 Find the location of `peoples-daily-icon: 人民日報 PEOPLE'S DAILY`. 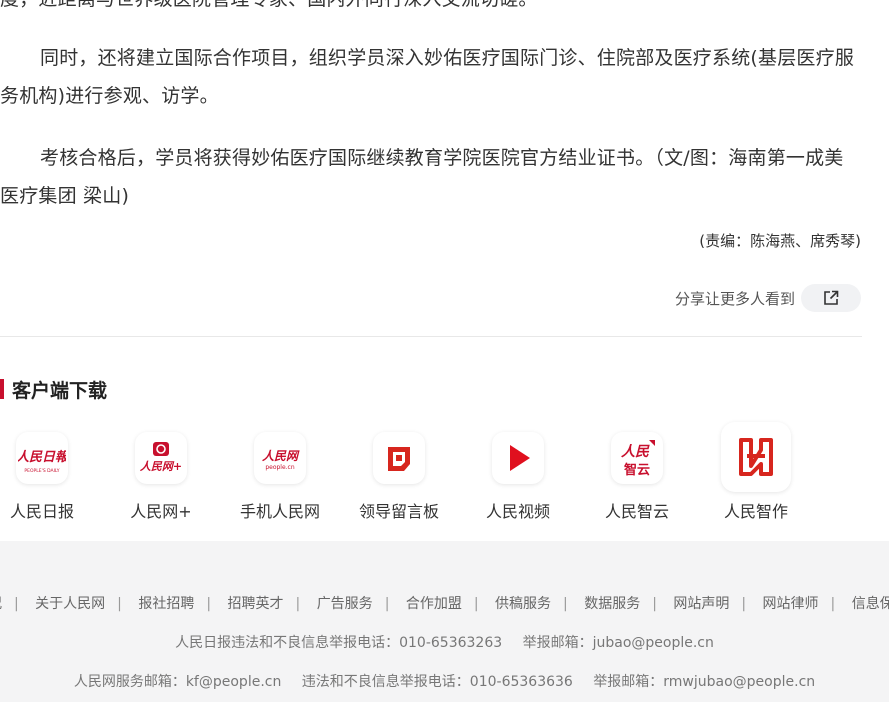

peoples-daily-icon: 人民日報 PEOPLE'S DAILY is located at coordinates (42, 458).